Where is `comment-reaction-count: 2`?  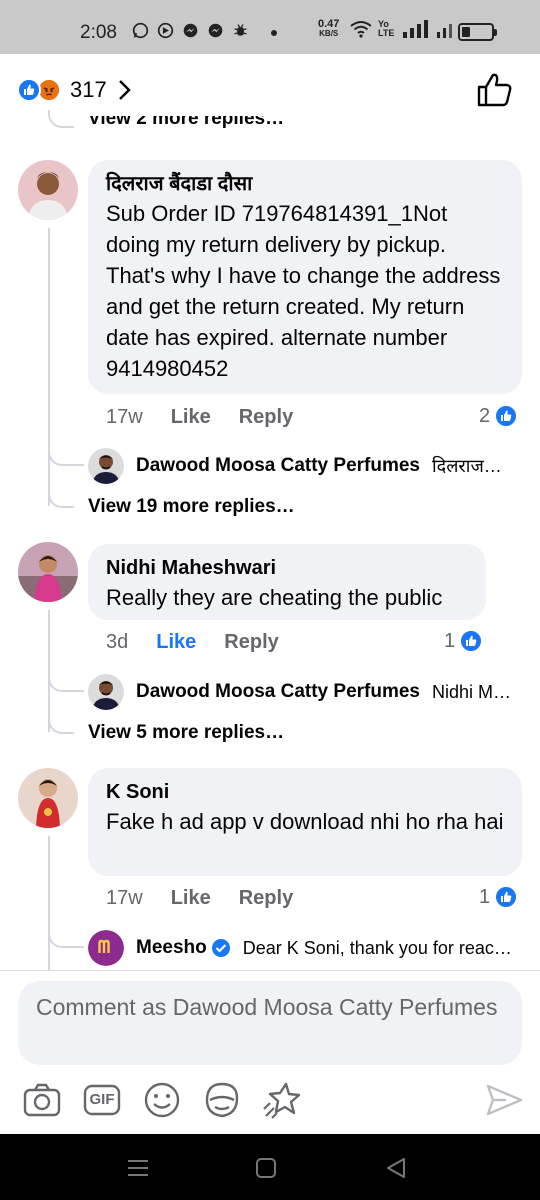 comment-reaction-count: 2 is located at coordinates (499, 416).